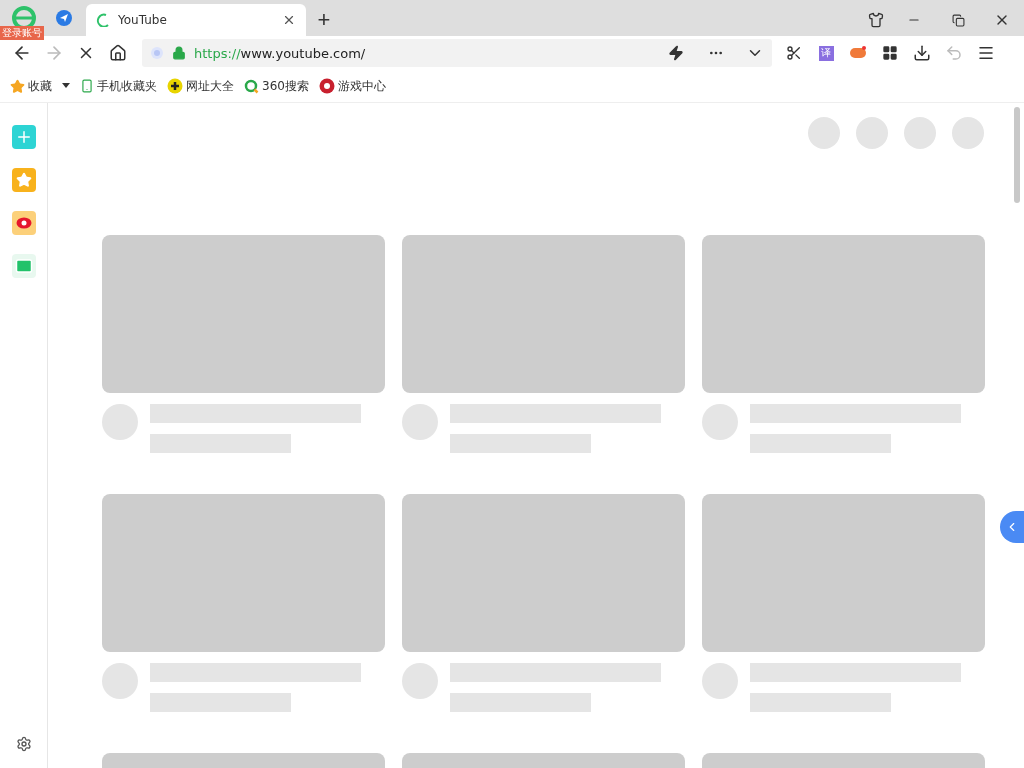 The width and height of the screenshot is (1024, 768). Describe the element at coordinates (23, 223) in the screenshot. I see `eye-icon` at that location.